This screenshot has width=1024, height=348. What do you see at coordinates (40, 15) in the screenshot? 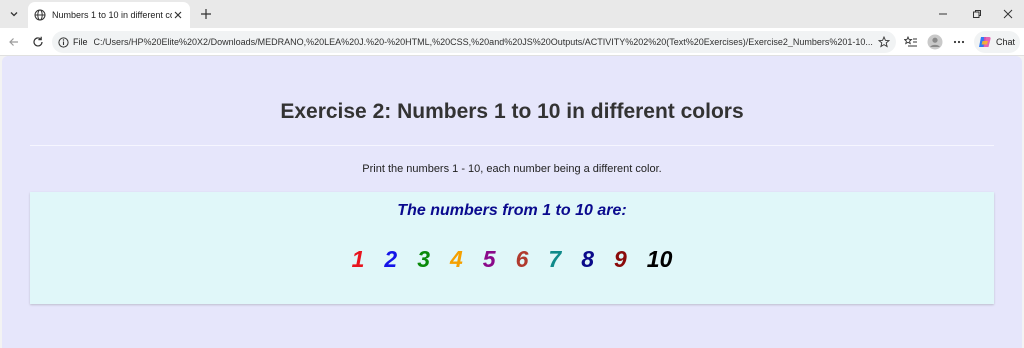
I see `globe-icon` at bounding box center [40, 15].